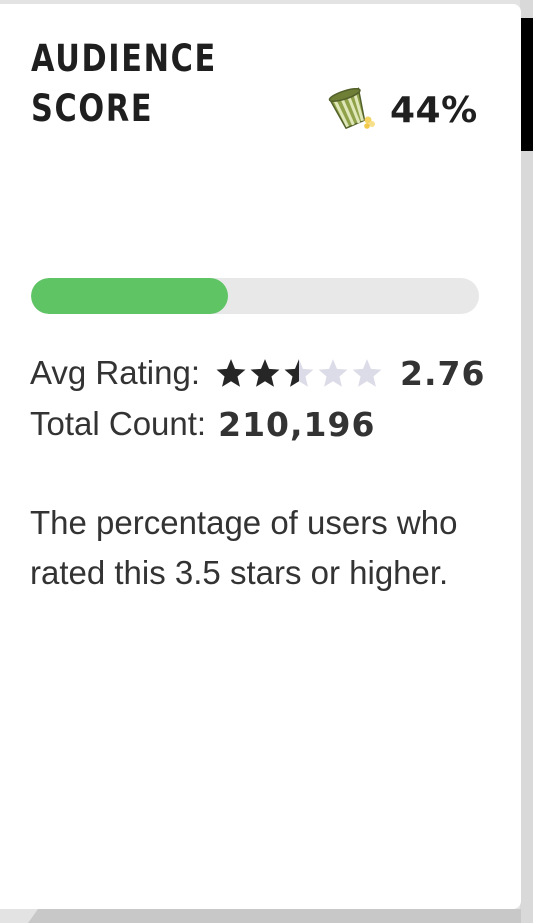  What do you see at coordinates (115, 372) in the screenshot?
I see `avg-rating-label: Avg Rating:` at bounding box center [115, 372].